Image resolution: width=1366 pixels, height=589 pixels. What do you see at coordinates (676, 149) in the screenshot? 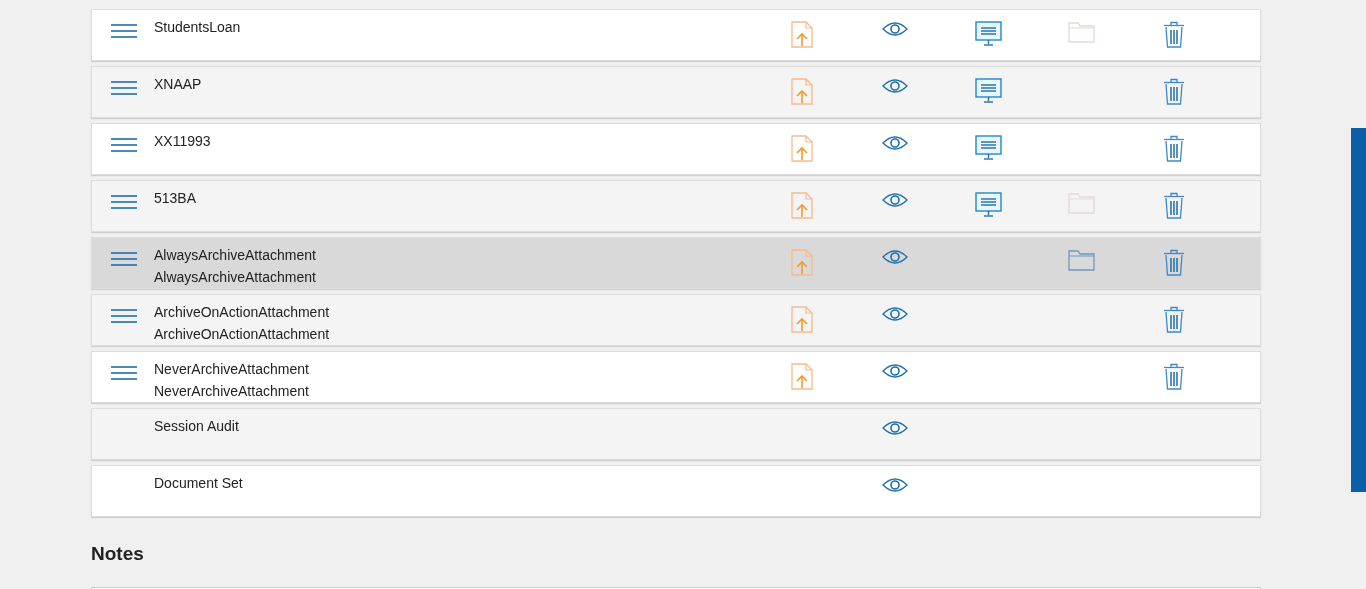
I see `document-row: XX11993` at bounding box center [676, 149].